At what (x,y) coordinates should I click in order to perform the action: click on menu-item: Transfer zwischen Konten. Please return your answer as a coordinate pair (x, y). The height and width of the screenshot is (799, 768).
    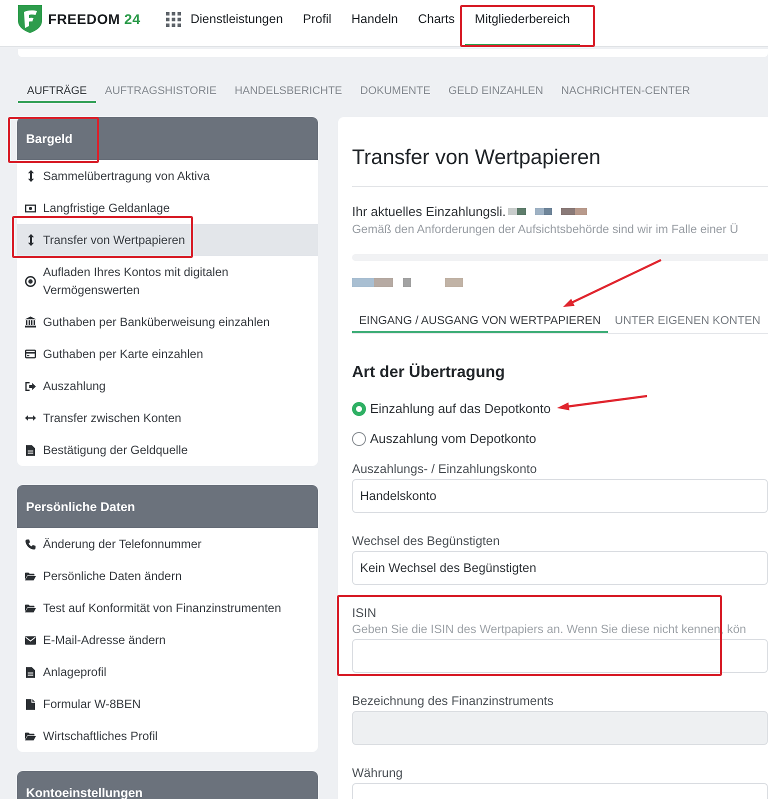
    Looking at the image, I should click on (167, 418).